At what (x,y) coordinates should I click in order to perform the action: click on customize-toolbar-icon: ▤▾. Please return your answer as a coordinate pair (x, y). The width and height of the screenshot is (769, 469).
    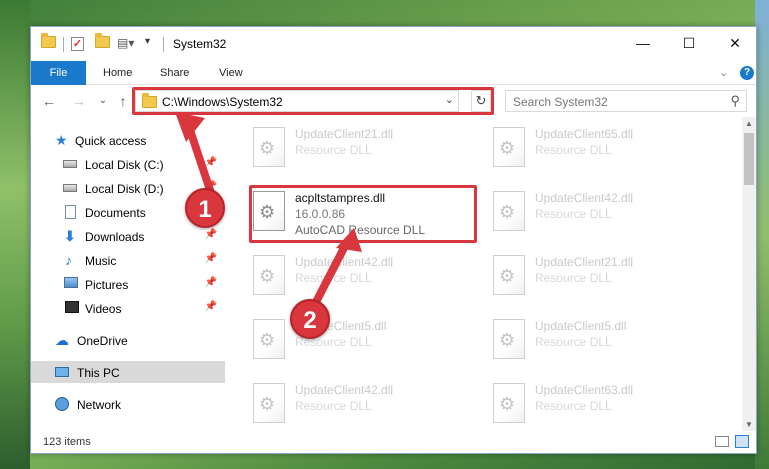
    Looking at the image, I should click on (125, 44).